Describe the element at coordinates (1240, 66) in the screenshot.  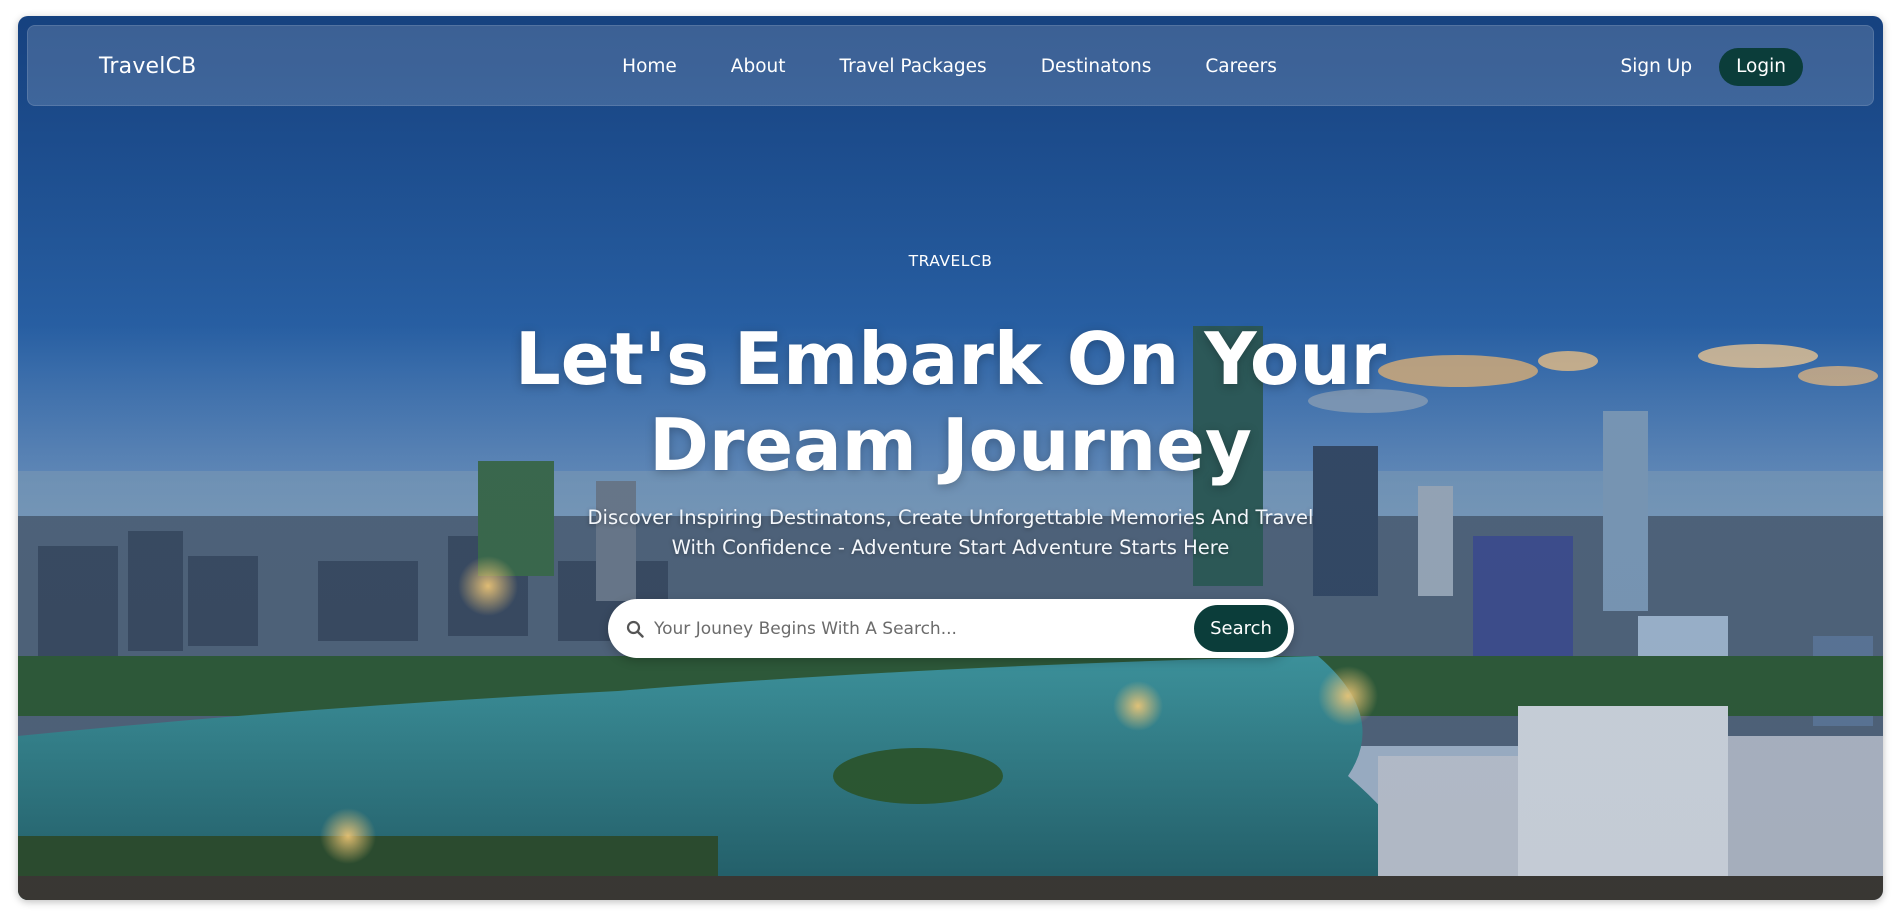
I see `nav-link-careers: Careers` at that location.